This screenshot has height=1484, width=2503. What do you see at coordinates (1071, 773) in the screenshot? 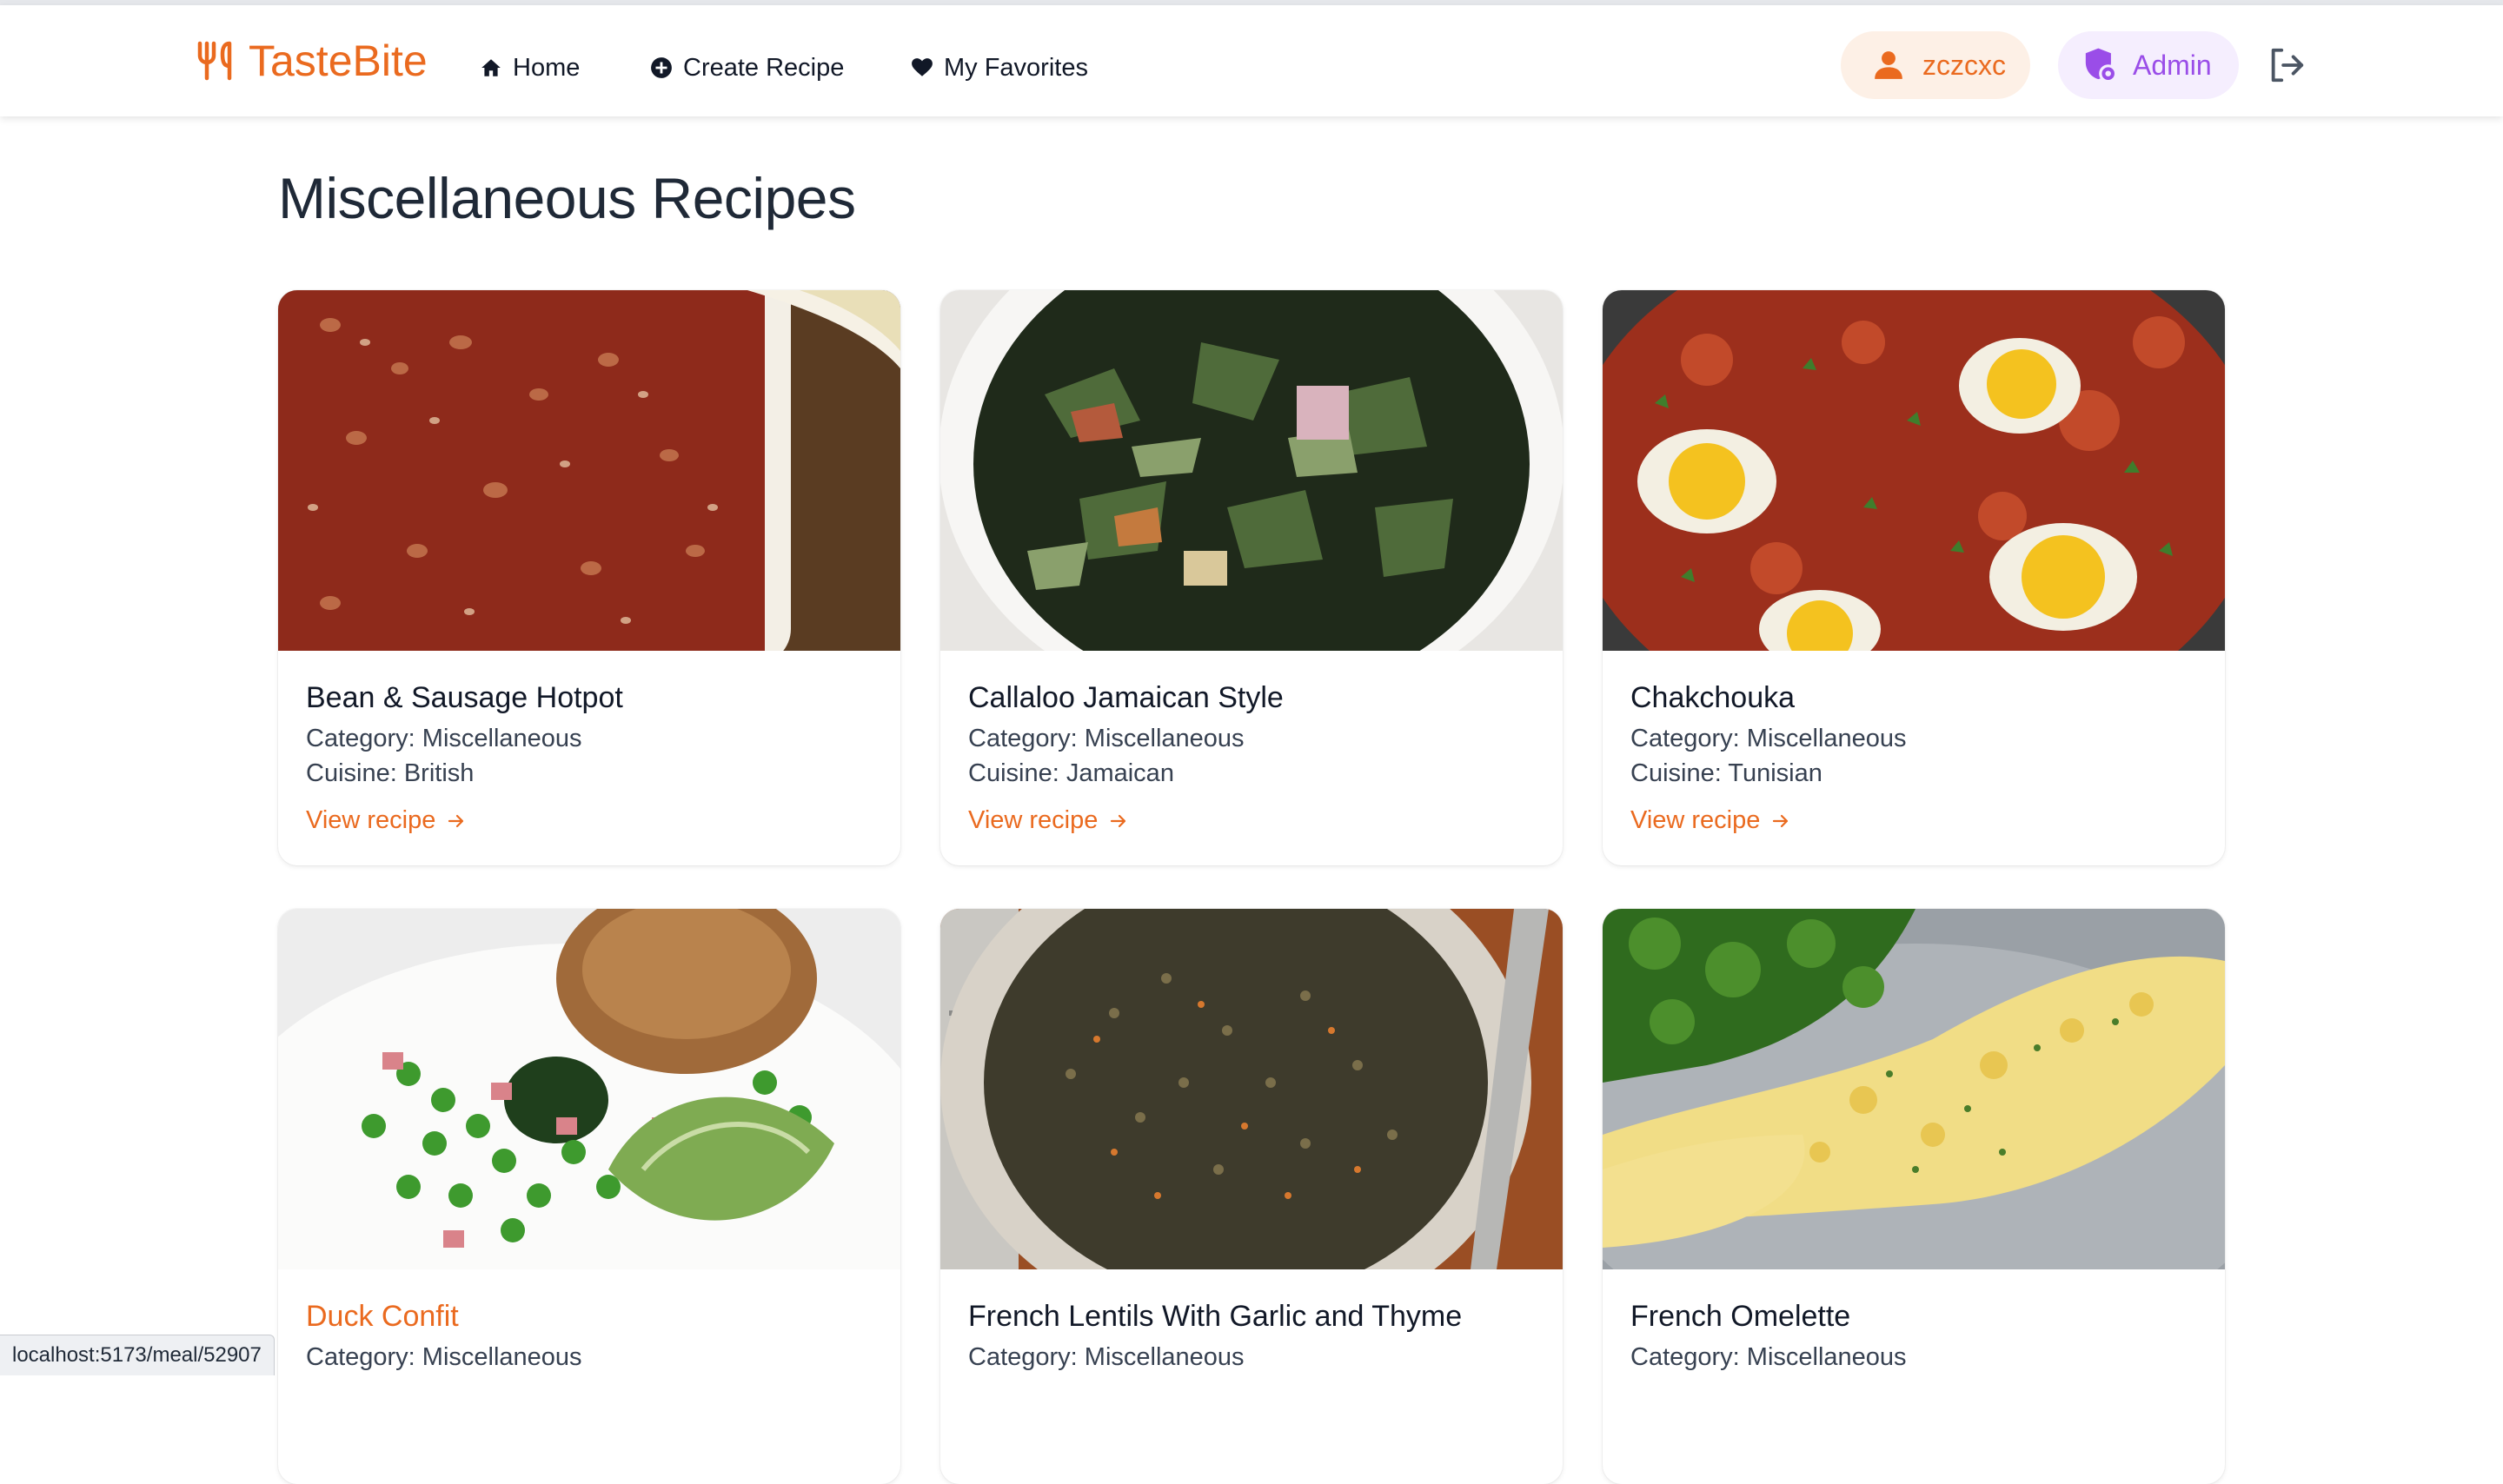
I see `recipe-cuisine: Cuisine: Jamaican` at bounding box center [1071, 773].